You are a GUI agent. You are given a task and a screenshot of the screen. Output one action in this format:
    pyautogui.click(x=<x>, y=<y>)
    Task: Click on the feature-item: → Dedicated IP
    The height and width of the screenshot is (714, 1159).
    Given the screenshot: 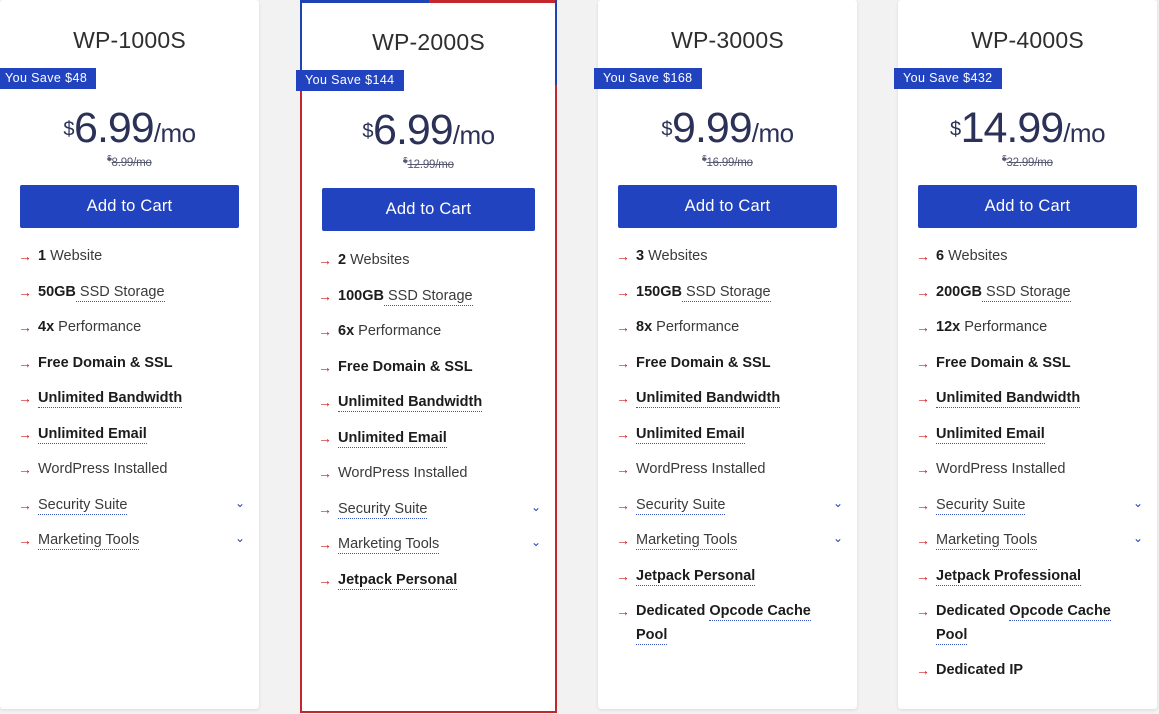 What is the action you would take?
    pyautogui.click(x=1029, y=670)
    